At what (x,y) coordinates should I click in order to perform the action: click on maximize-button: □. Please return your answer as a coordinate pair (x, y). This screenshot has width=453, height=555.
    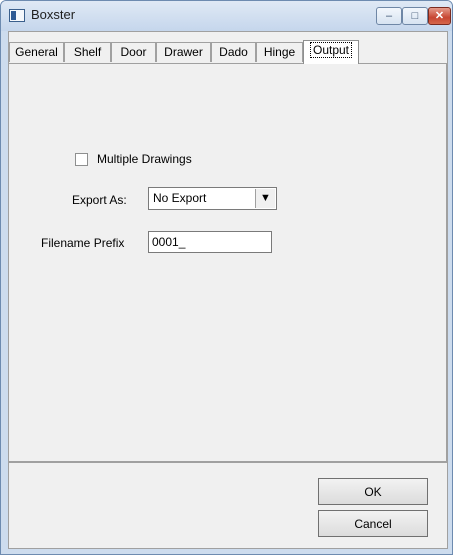
    Looking at the image, I should click on (415, 16).